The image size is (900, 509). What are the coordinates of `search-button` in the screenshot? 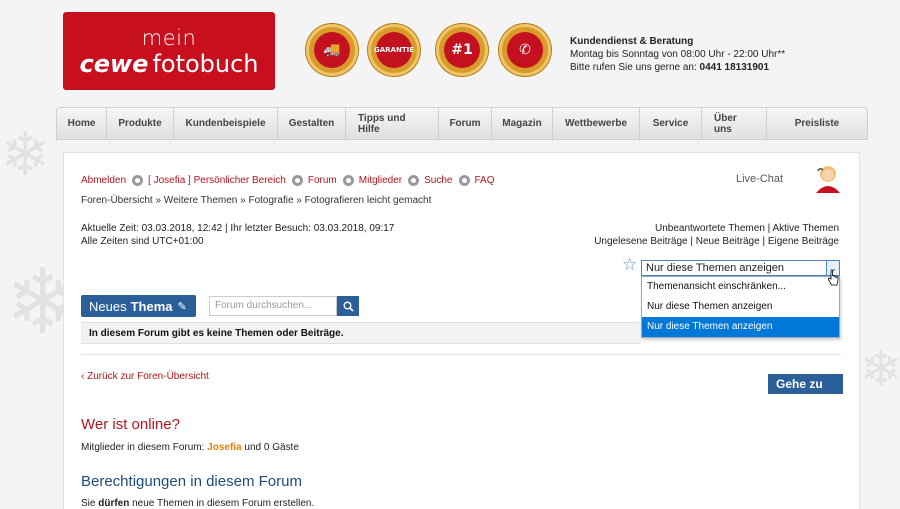 It's located at (348, 306).